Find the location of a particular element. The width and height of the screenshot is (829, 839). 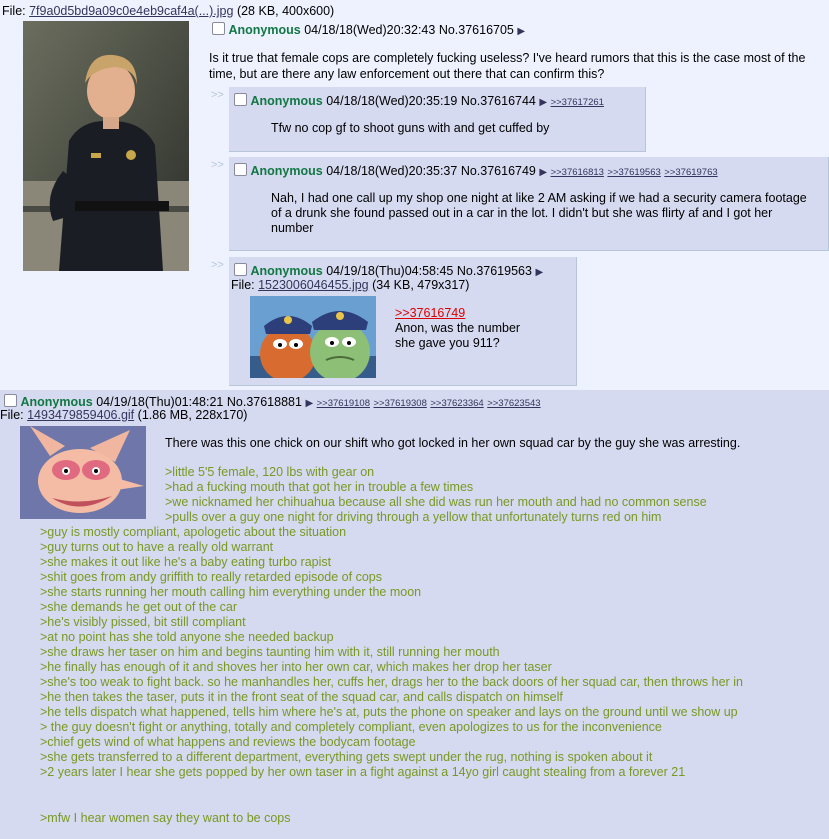

fish-cops-thumbnail is located at coordinates (313, 337).